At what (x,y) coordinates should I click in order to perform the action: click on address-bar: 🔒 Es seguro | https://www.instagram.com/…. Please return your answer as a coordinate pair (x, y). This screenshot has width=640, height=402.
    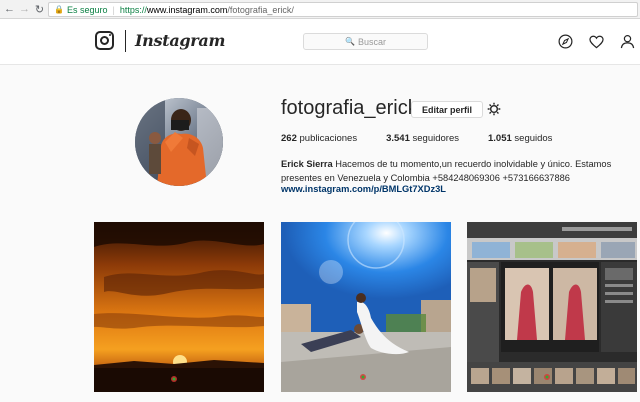
    Looking at the image, I should click on (343, 9).